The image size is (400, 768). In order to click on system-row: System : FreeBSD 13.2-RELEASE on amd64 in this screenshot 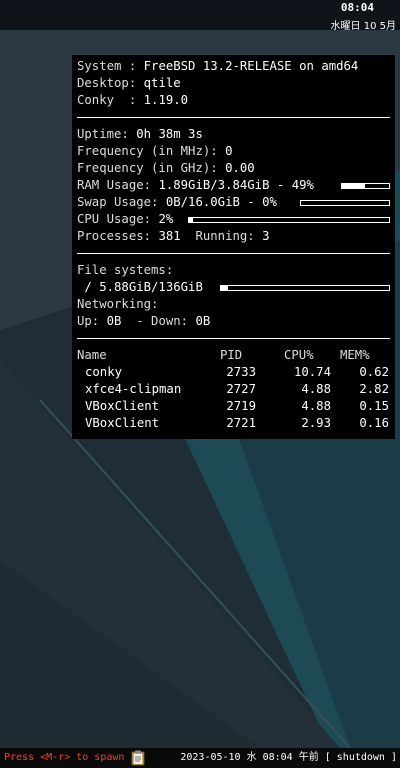, I will do `click(233, 66)`.